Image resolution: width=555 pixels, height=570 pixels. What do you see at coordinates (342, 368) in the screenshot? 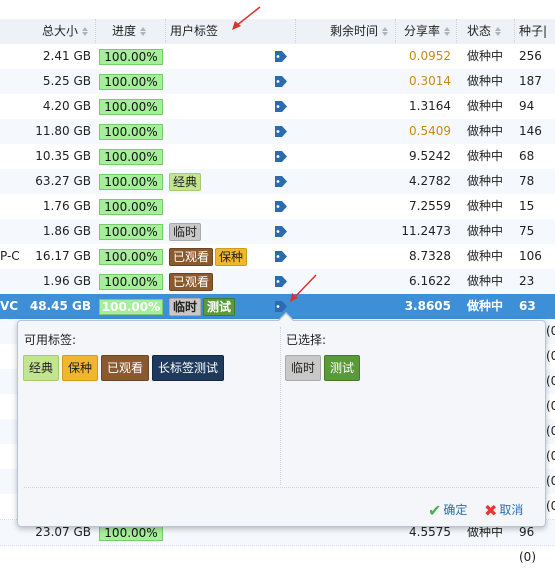
I see `tag-option: 测试` at bounding box center [342, 368].